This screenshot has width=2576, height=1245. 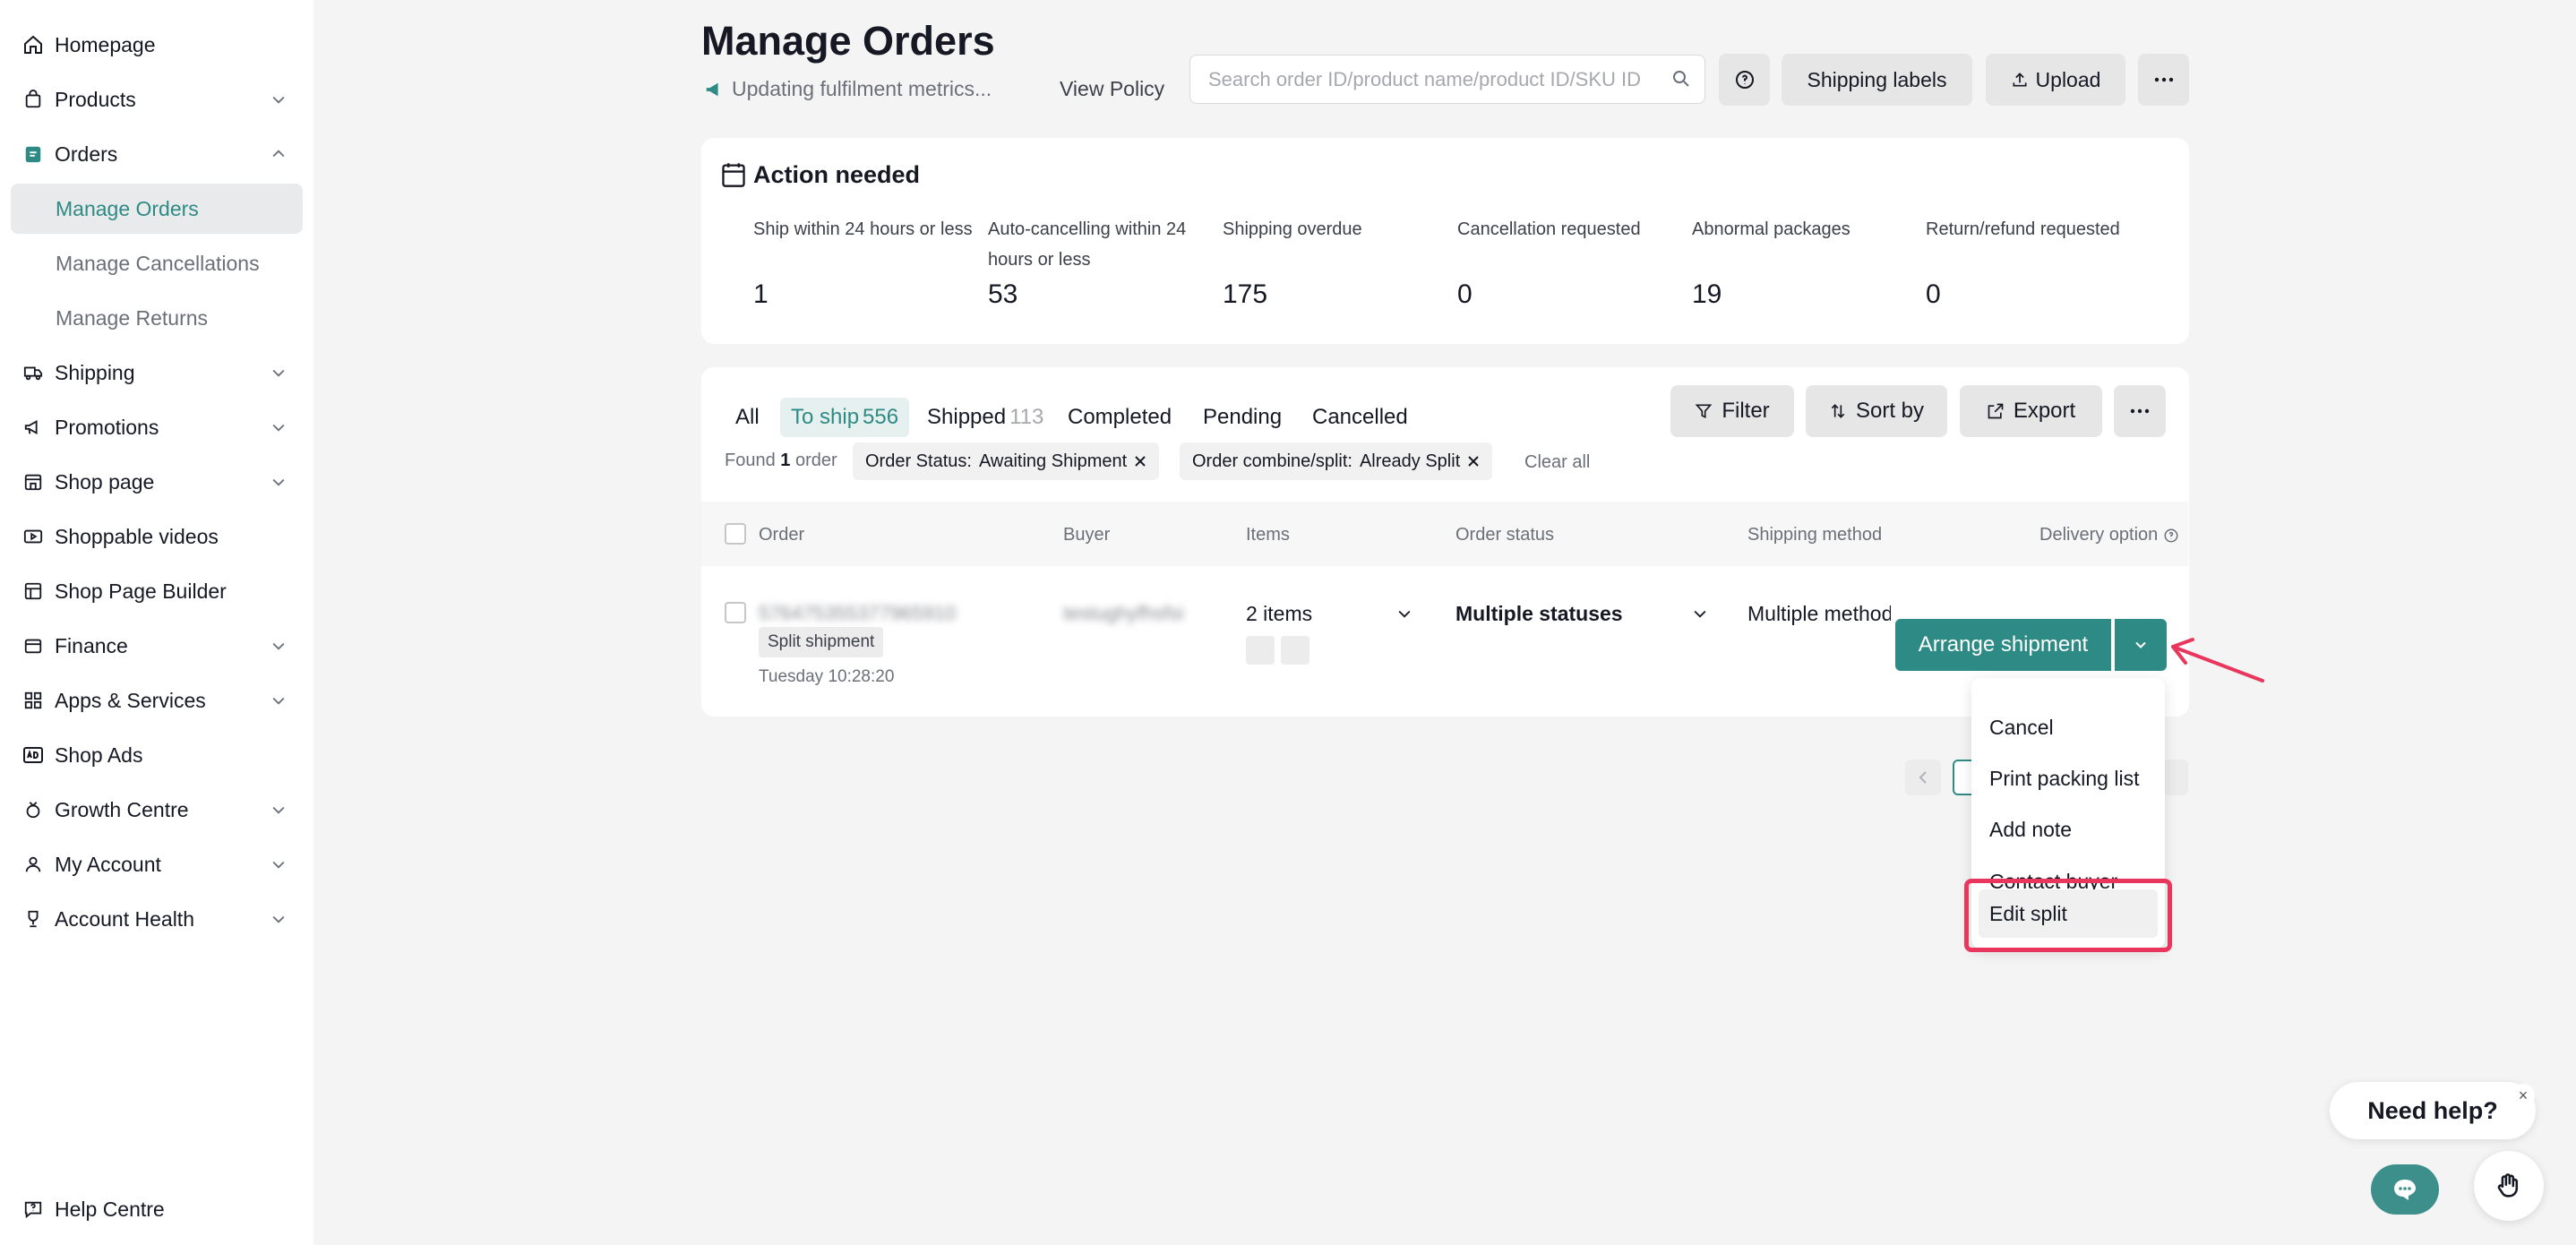 I want to click on sidebar-item-shipping: Shipping, so click(x=156, y=373).